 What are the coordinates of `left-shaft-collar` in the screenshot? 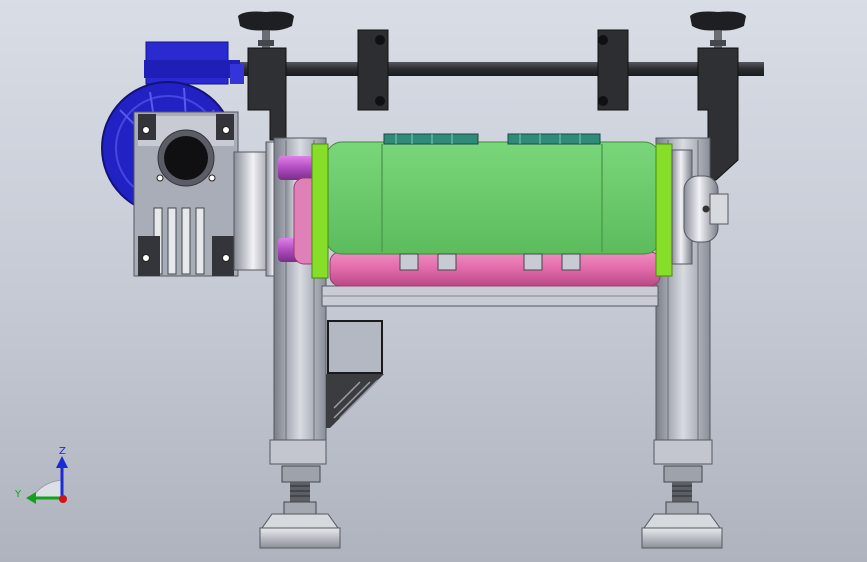 It's located at (373, 70).